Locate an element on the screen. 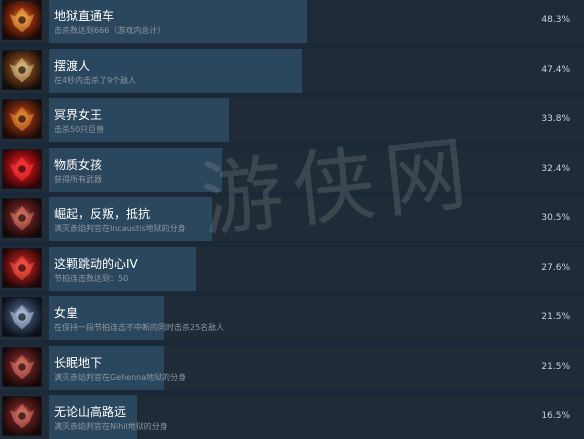 This screenshot has height=439, width=584. heart-icon is located at coordinates (22, 267).